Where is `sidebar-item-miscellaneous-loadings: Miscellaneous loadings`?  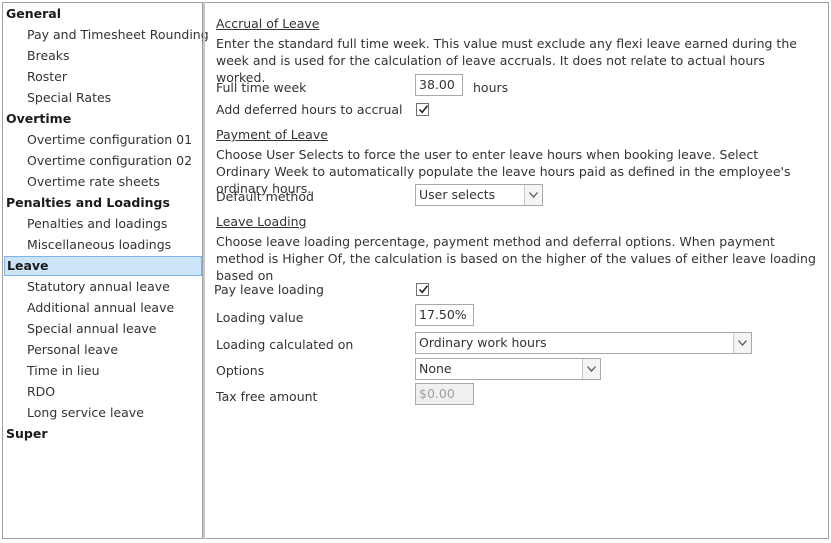 sidebar-item-miscellaneous-loadings: Miscellaneous loadings is located at coordinates (103, 245).